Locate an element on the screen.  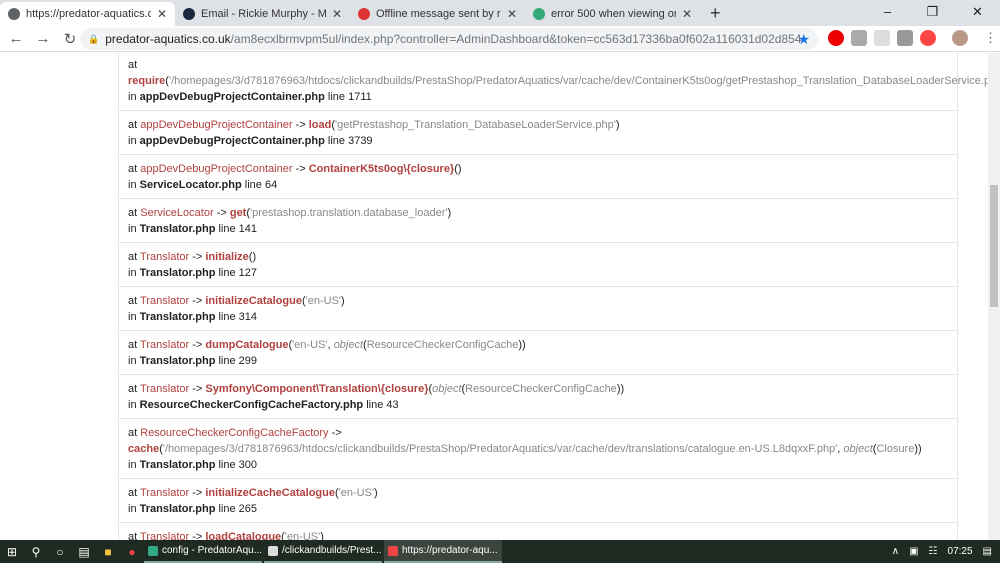
forward-button: → is located at coordinates (43, 38).